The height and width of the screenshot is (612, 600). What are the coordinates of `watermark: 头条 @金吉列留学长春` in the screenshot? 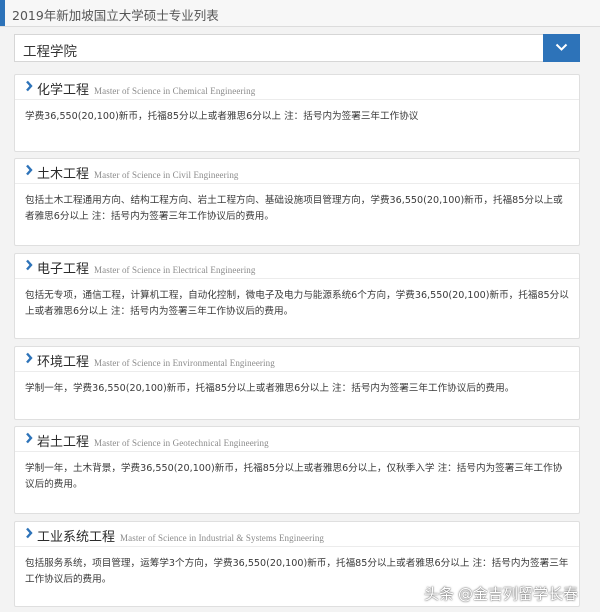 It's located at (501, 593).